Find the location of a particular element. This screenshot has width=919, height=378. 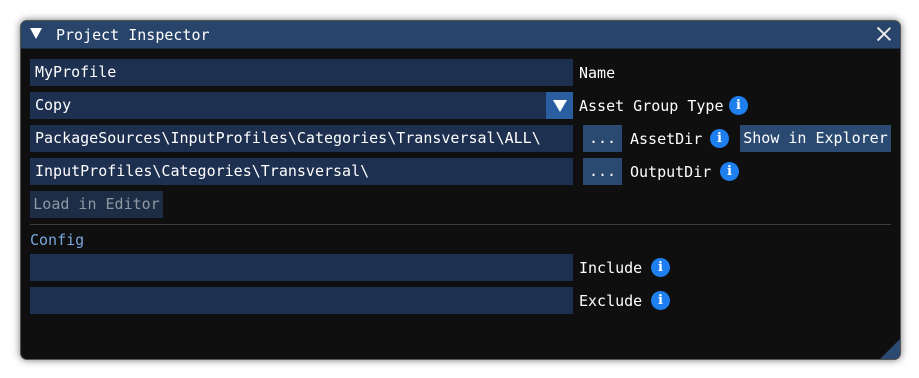

include-label: Include is located at coordinates (611, 268).